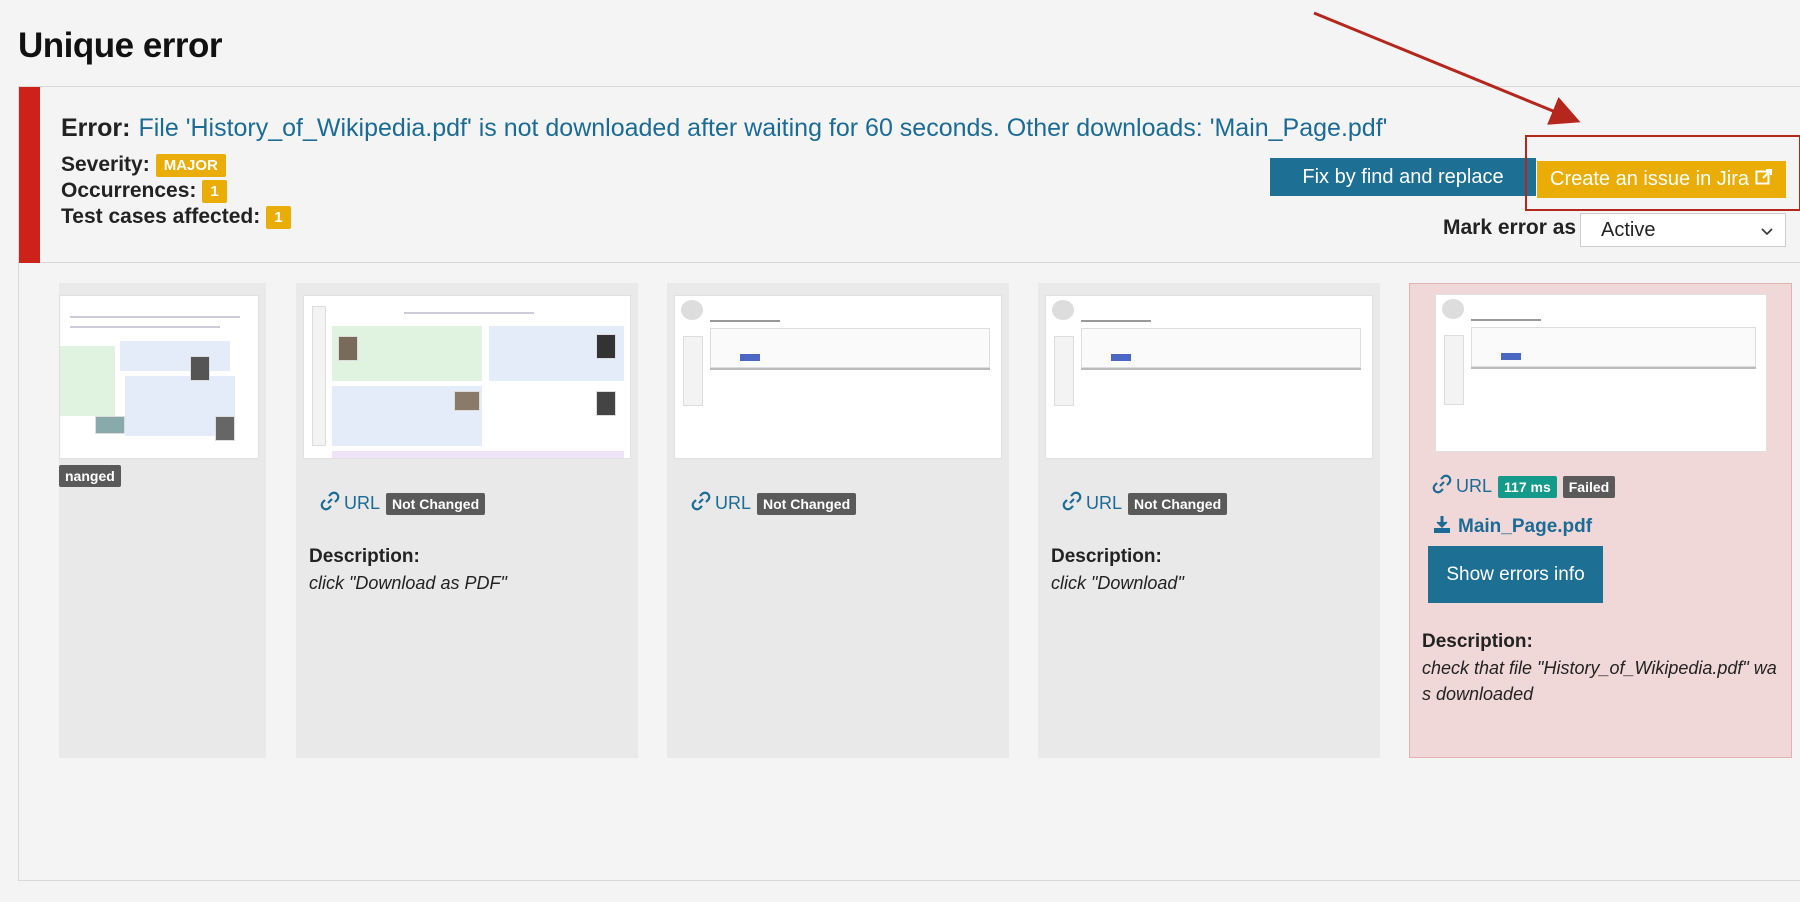 The width and height of the screenshot is (1800, 902). Describe the element at coordinates (1117, 583) in the screenshot. I see `step-description: click "Download"` at that location.